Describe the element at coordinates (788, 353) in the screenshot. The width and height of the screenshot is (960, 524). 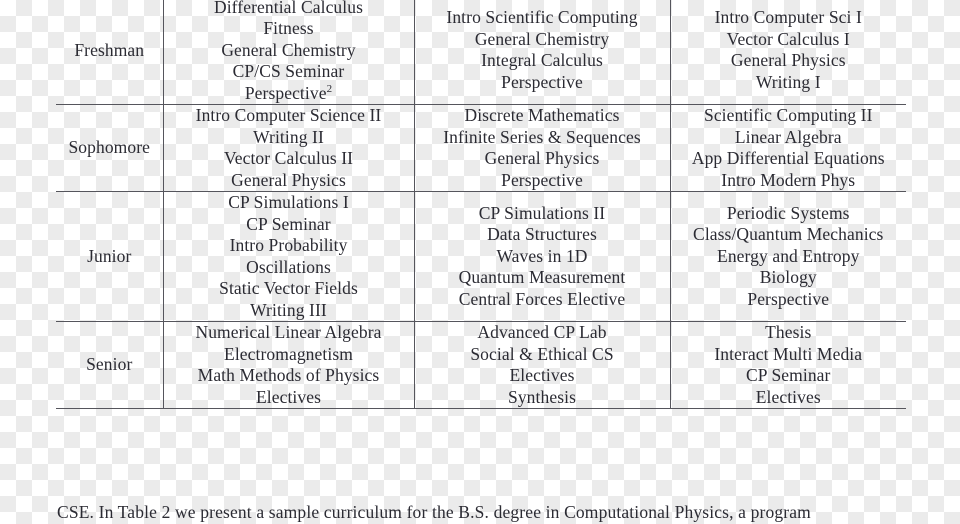
I see `course-item: Interact Multi Media` at that location.